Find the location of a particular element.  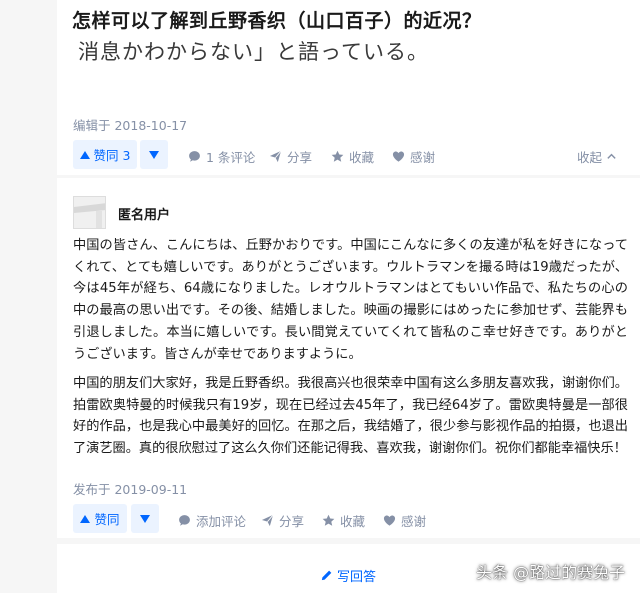

write-answer-button: 写回答 is located at coordinates (348, 575).